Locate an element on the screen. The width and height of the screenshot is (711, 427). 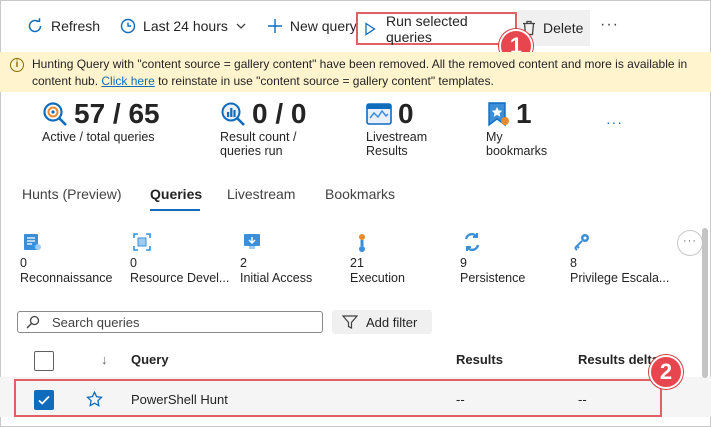
metric-label-line2: Results is located at coordinates (387, 151).